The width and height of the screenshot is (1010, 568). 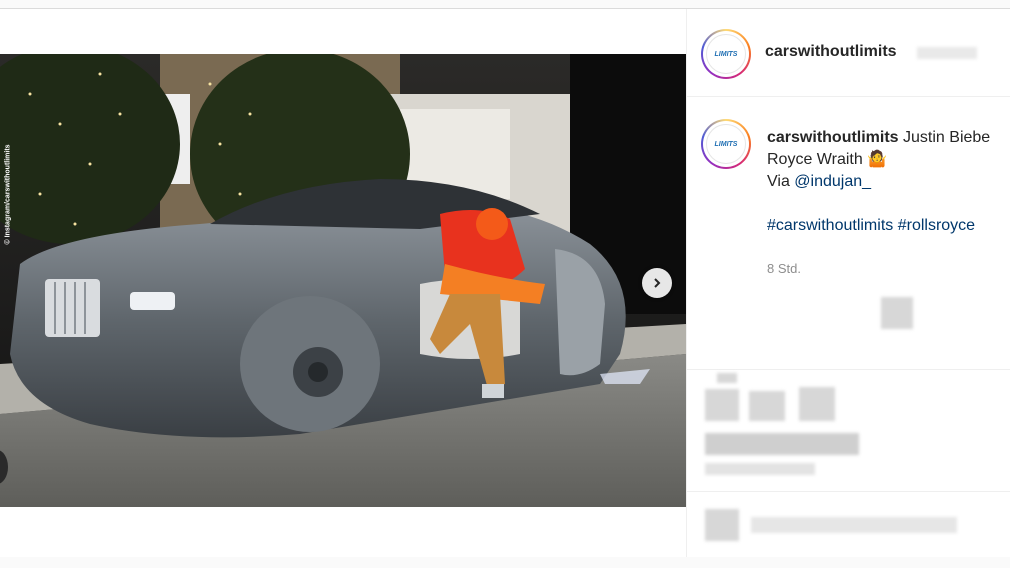 I want to click on caption-username: carswithoutlimits, so click(x=833, y=137).